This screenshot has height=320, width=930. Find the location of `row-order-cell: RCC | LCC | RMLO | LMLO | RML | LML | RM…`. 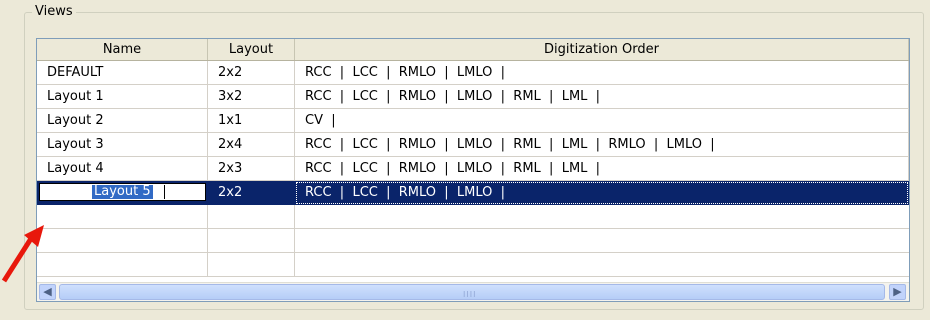

row-order-cell: RCC | LCC | RMLO | LMLO | RML | LML | RM… is located at coordinates (602, 145).